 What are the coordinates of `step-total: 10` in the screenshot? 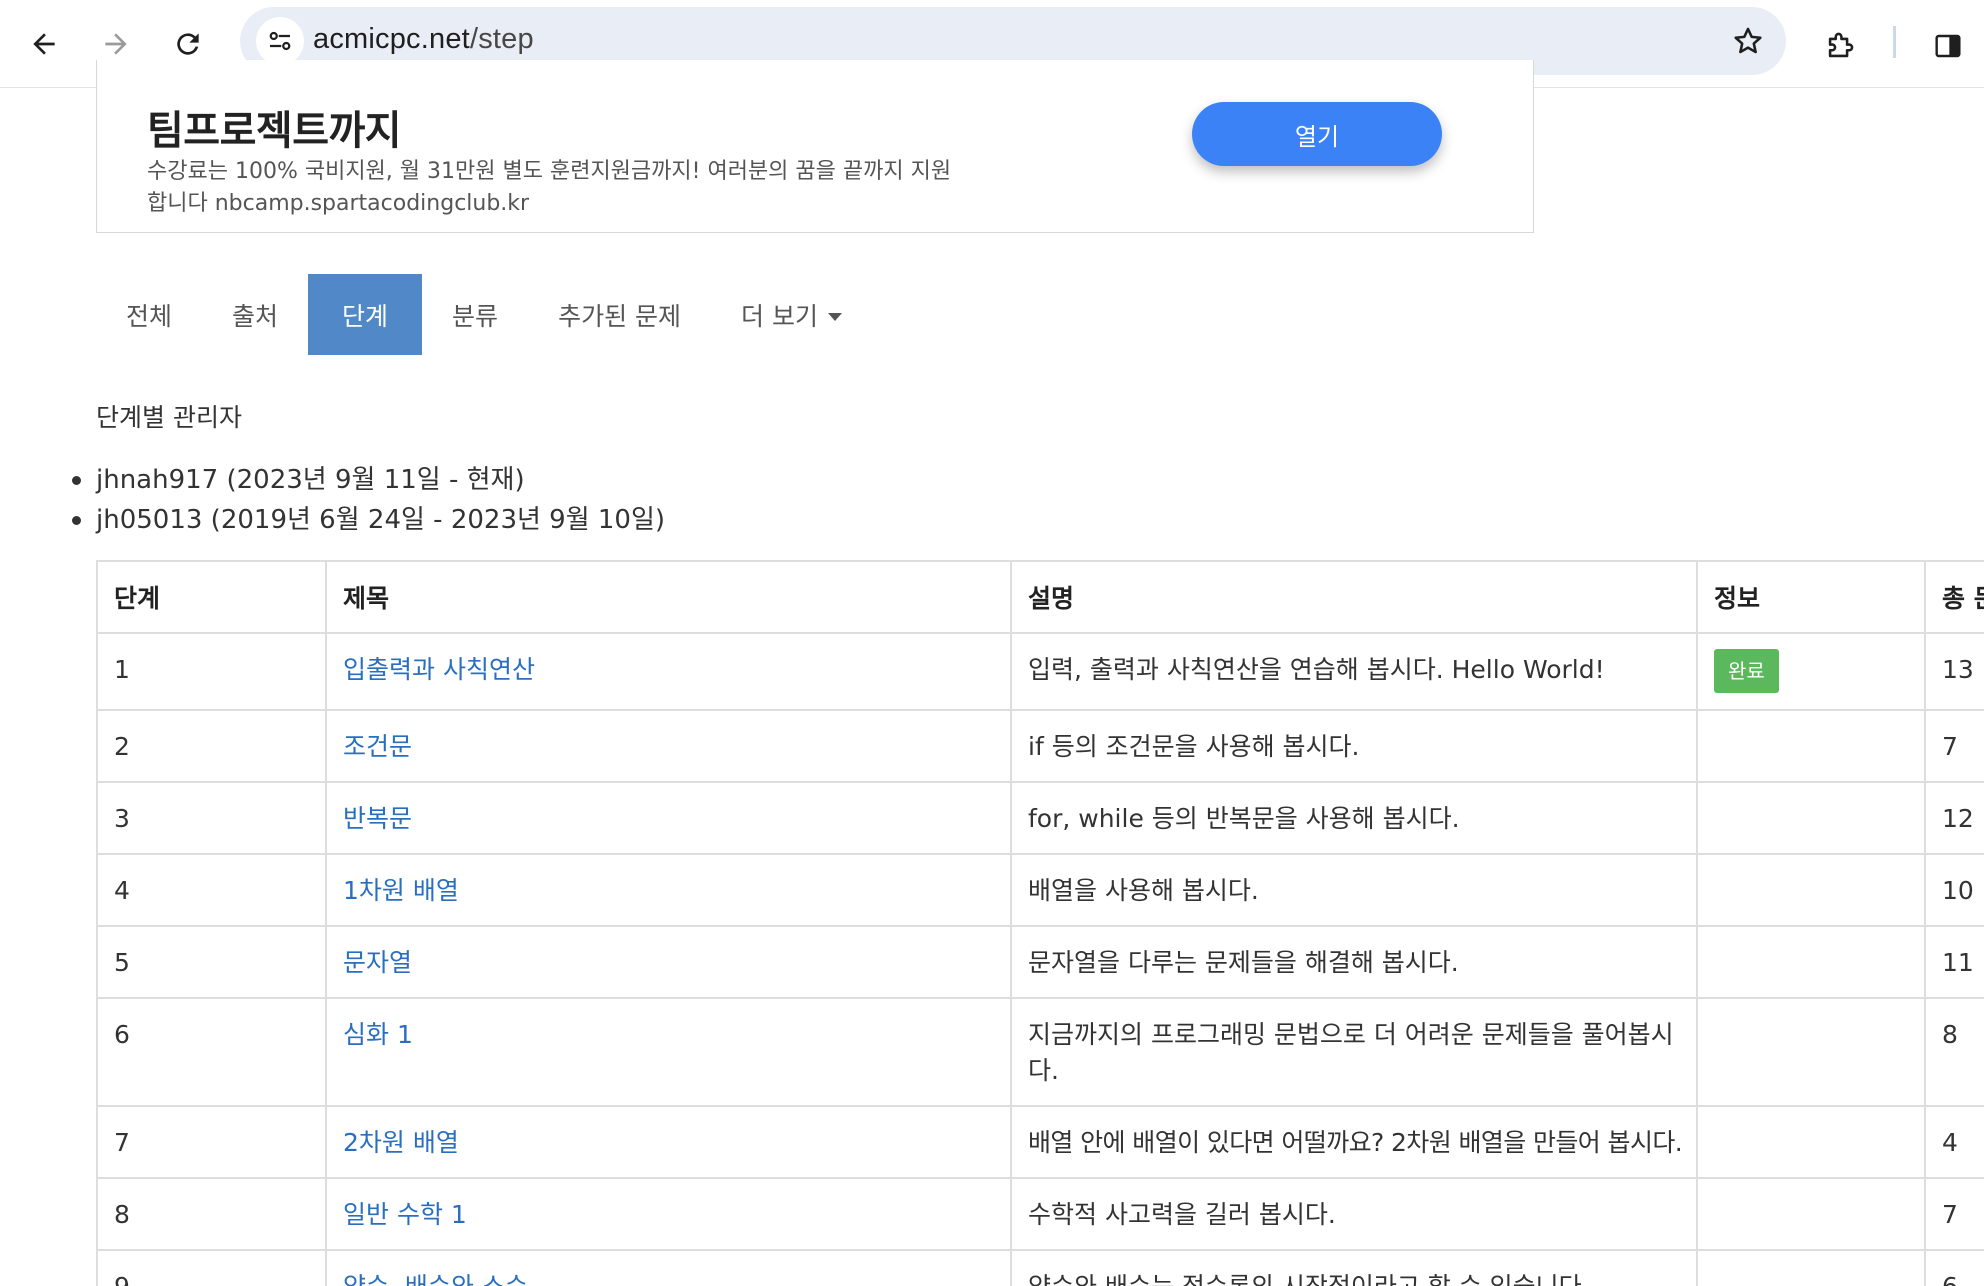 It's located at (1954, 890).